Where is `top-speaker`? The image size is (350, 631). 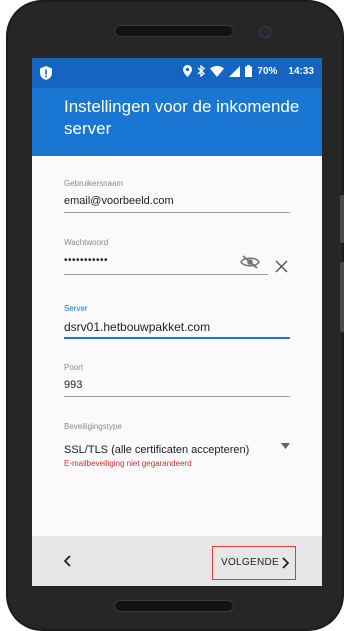
top-speaker is located at coordinates (174, 31).